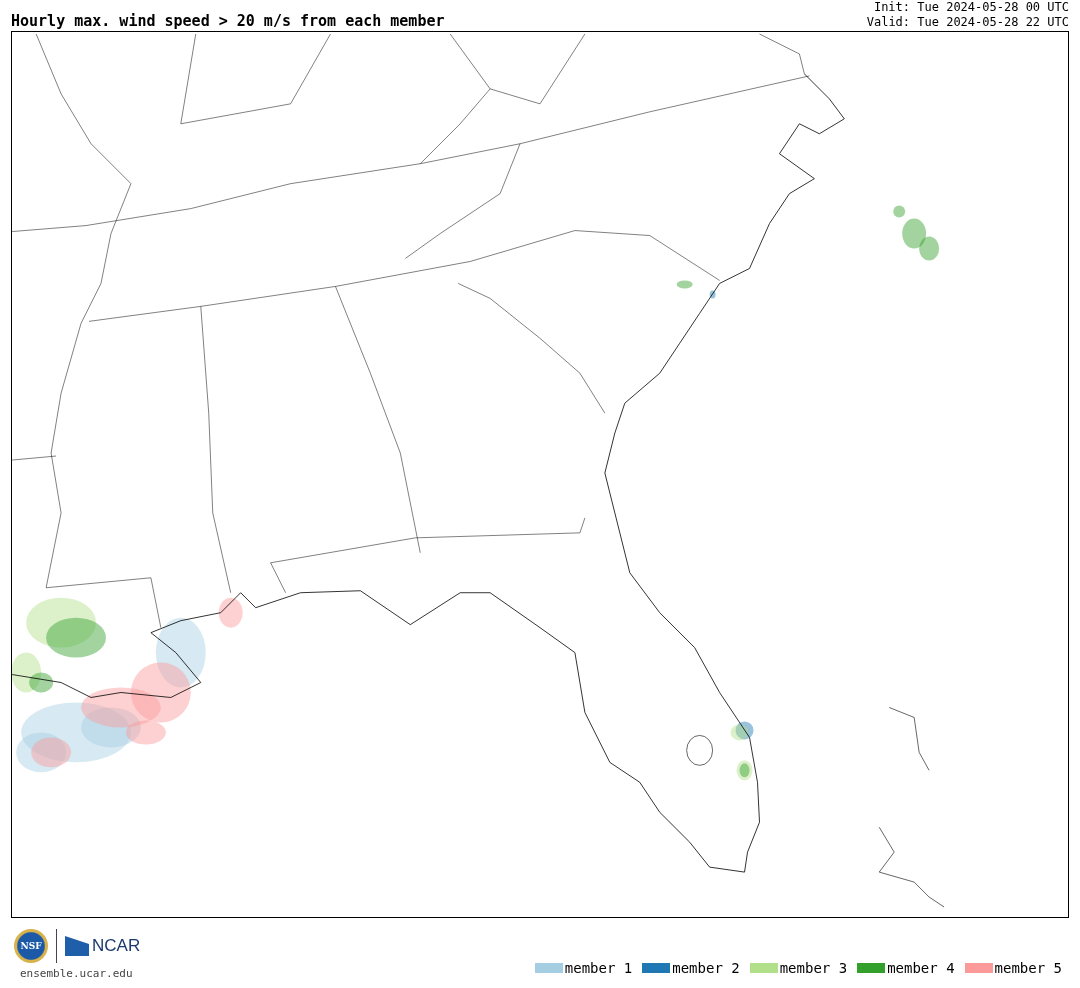 This screenshot has width=1080, height=988. Describe the element at coordinates (228, 21) in the screenshot. I see `chart-title: Hourly max. wind speed > 20 m/s from each member` at that location.